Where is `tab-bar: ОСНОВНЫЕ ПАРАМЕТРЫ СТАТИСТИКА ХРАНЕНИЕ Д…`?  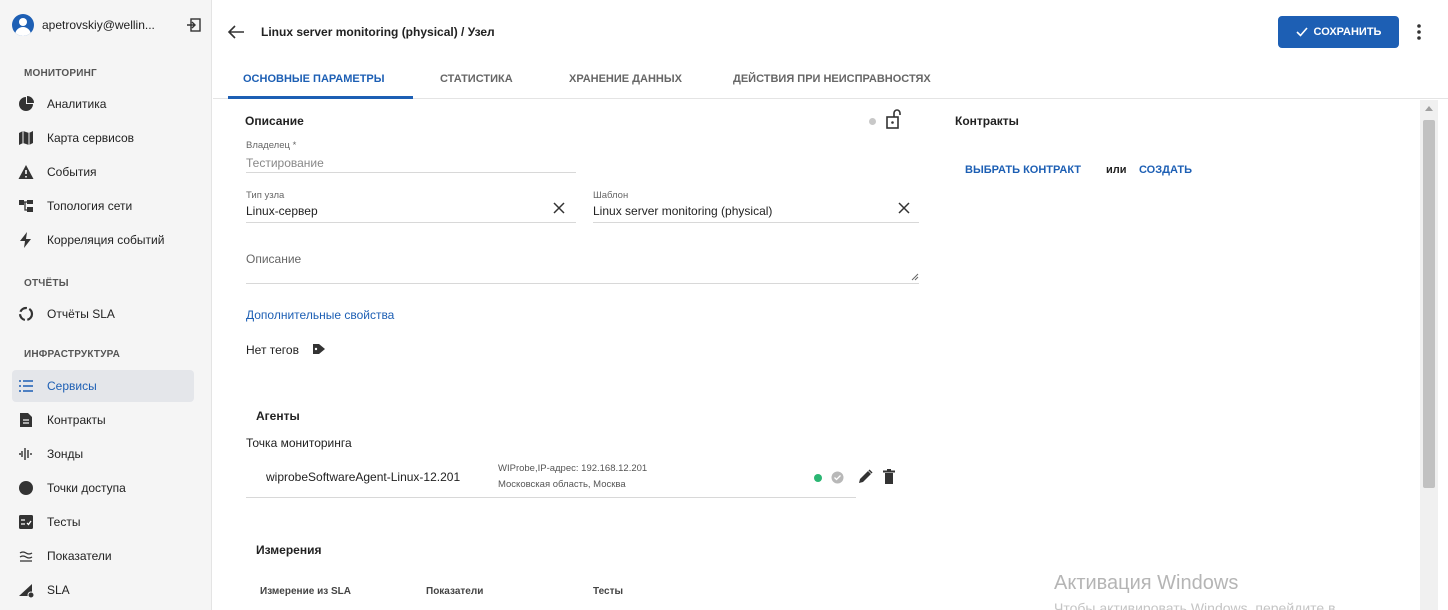 tab-bar: ОСНОВНЫЕ ПАРАМЕТРЫ СТАТИСТИКА ХРАНЕНИЕ Д… is located at coordinates (830, 80).